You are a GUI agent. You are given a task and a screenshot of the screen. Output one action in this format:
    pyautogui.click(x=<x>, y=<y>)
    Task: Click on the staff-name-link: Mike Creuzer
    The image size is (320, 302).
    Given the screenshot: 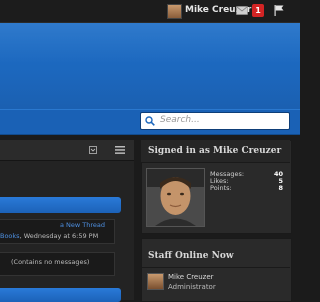 What is the action you would take?
    pyautogui.click(x=191, y=277)
    